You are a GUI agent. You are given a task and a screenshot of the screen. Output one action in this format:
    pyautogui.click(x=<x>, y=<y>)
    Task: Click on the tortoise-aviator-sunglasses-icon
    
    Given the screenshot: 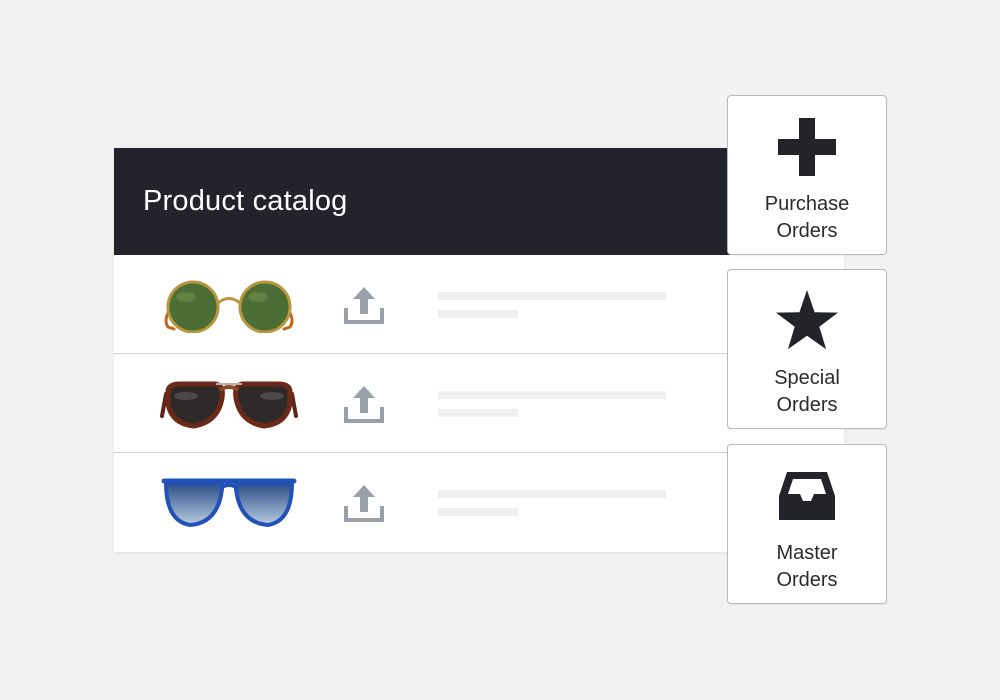 What is the action you would take?
    pyautogui.click(x=229, y=405)
    